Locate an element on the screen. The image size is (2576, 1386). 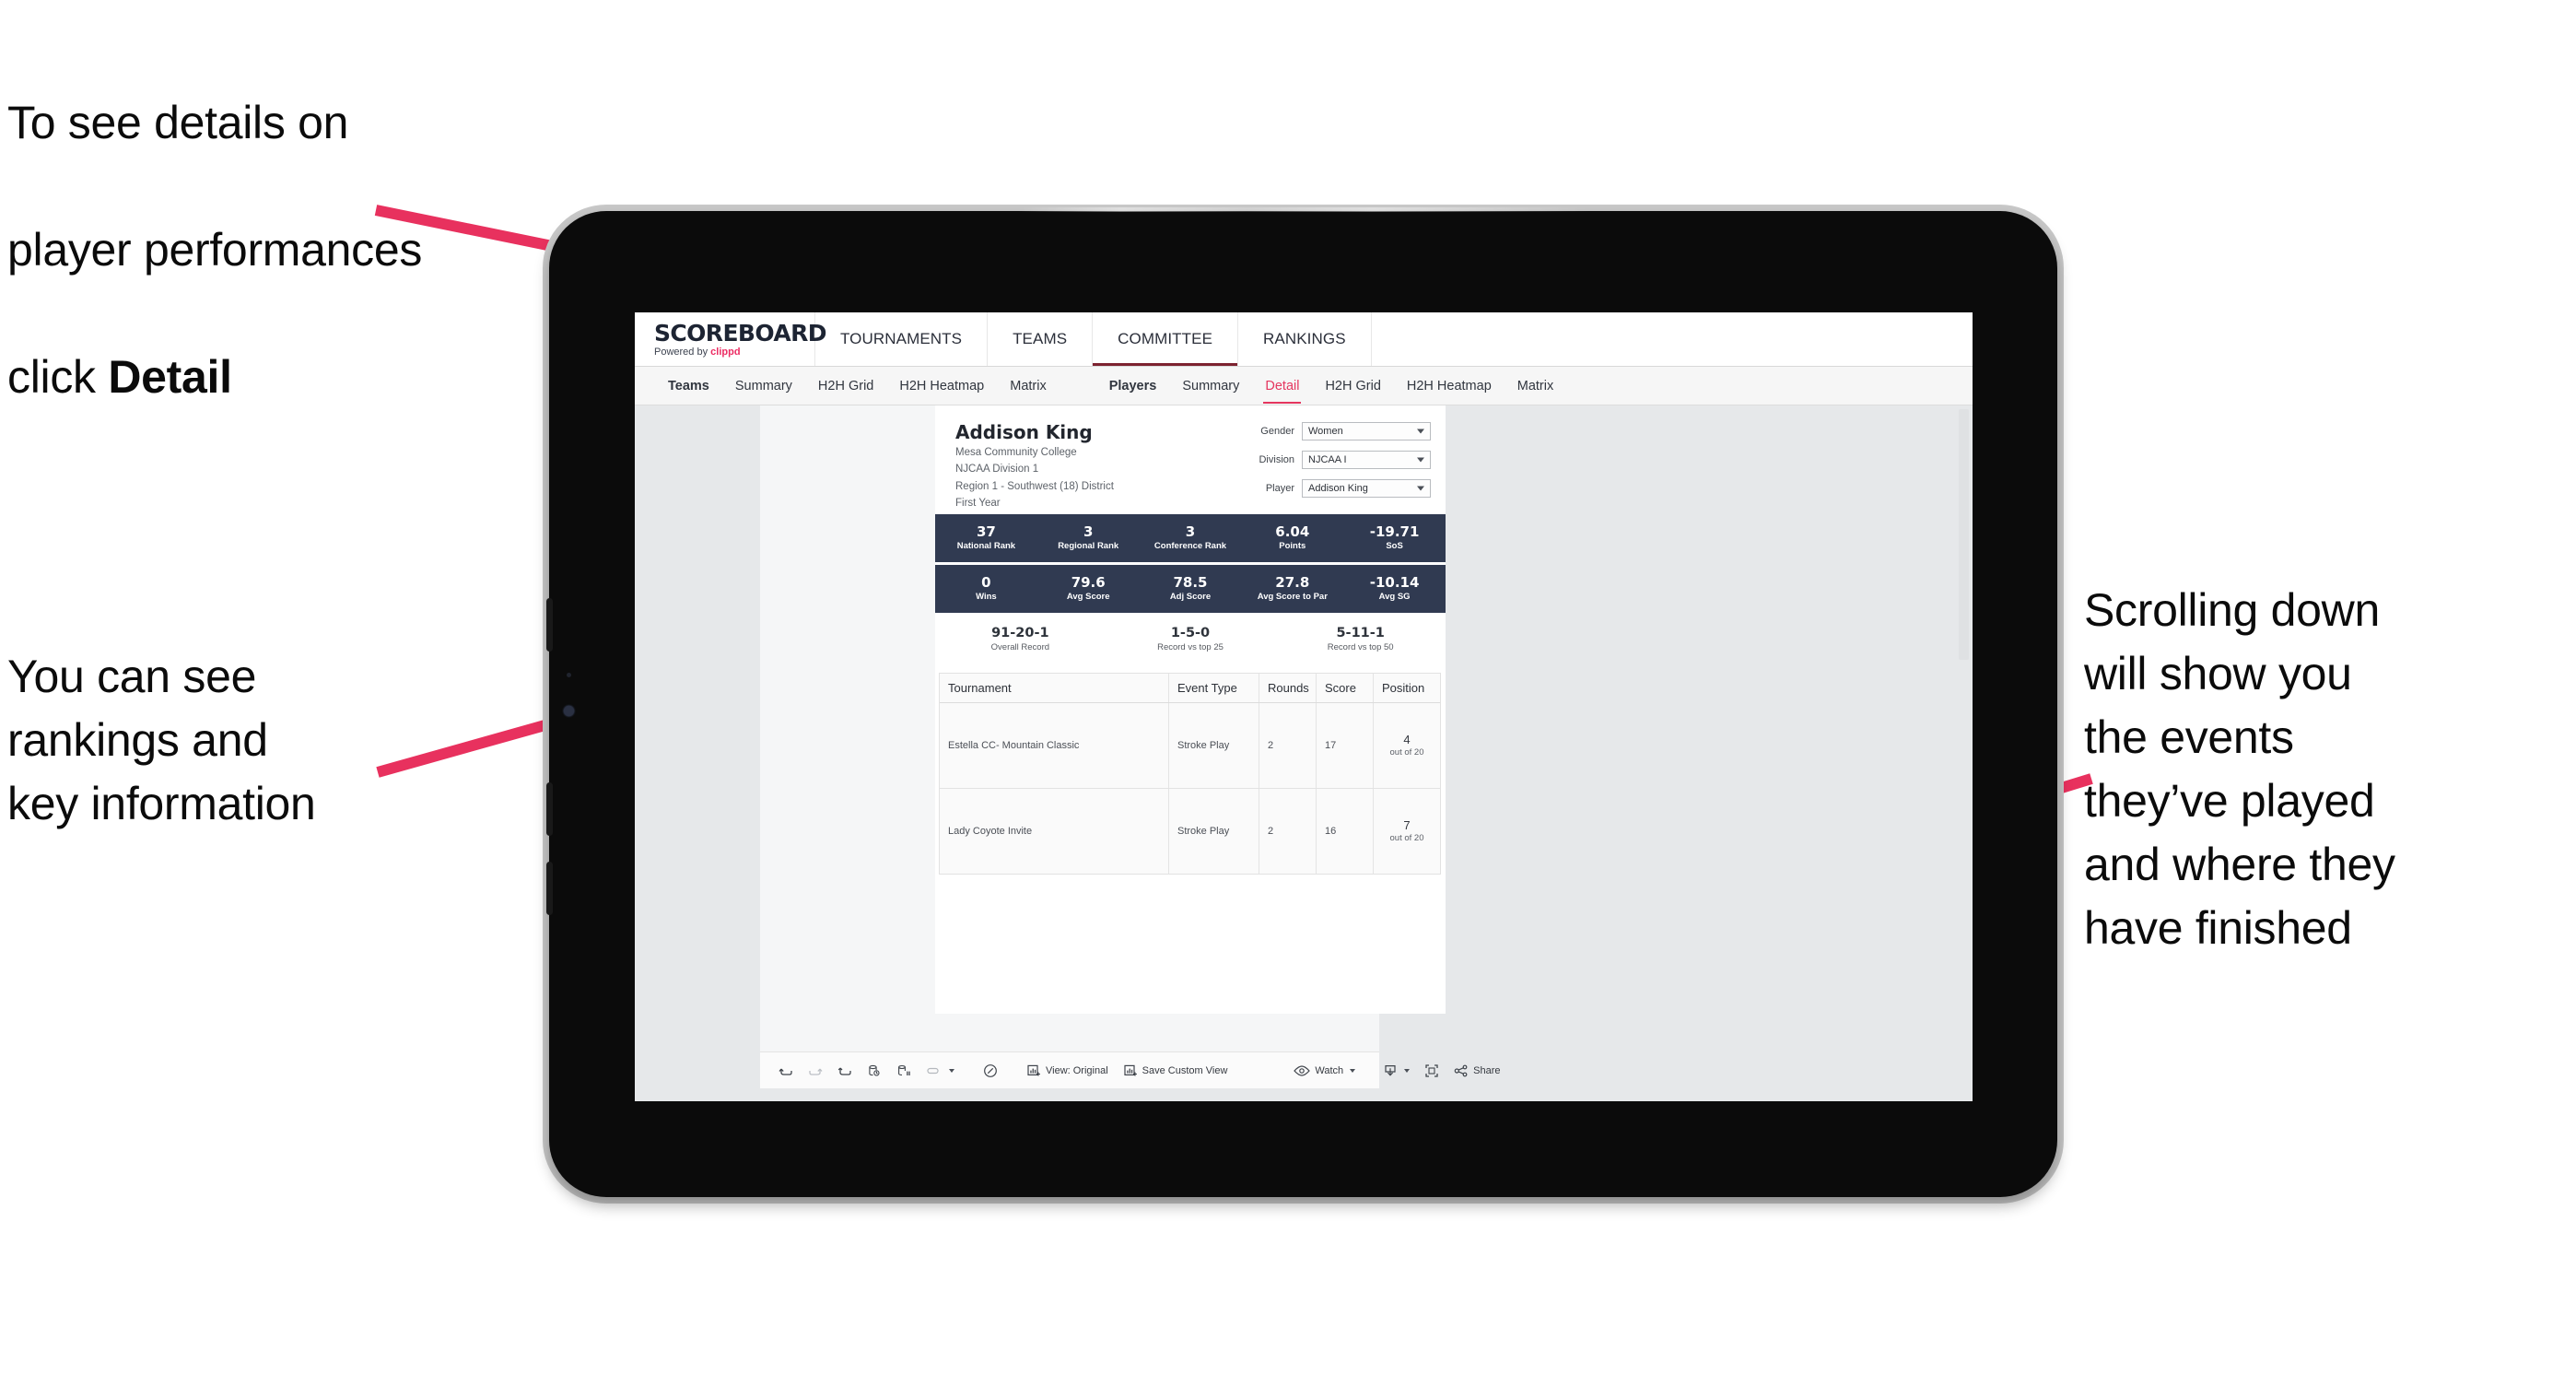
device-button-power is located at coordinates (549, 888).